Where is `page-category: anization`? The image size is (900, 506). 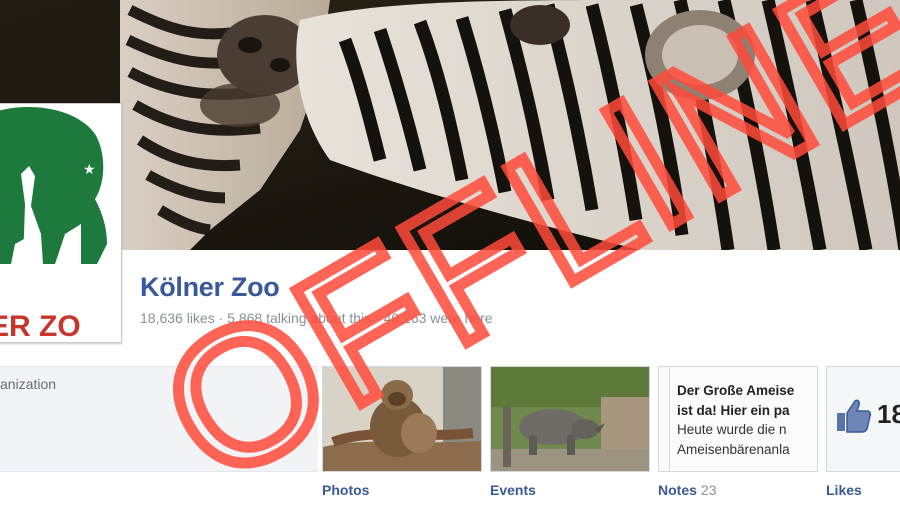
page-category: anization is located at coordinates (28, 384).